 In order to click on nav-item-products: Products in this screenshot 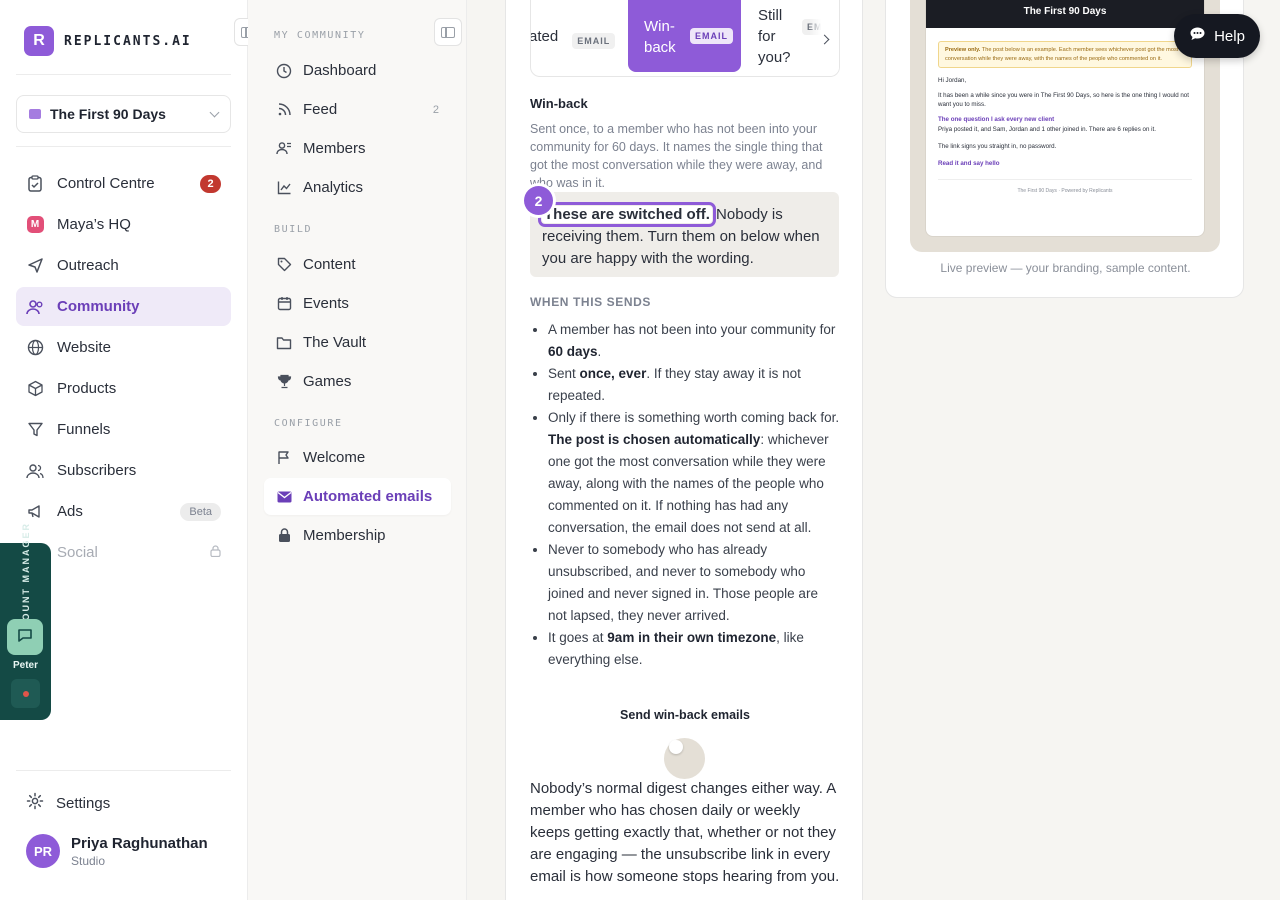, I will do `click(123, 388)`.